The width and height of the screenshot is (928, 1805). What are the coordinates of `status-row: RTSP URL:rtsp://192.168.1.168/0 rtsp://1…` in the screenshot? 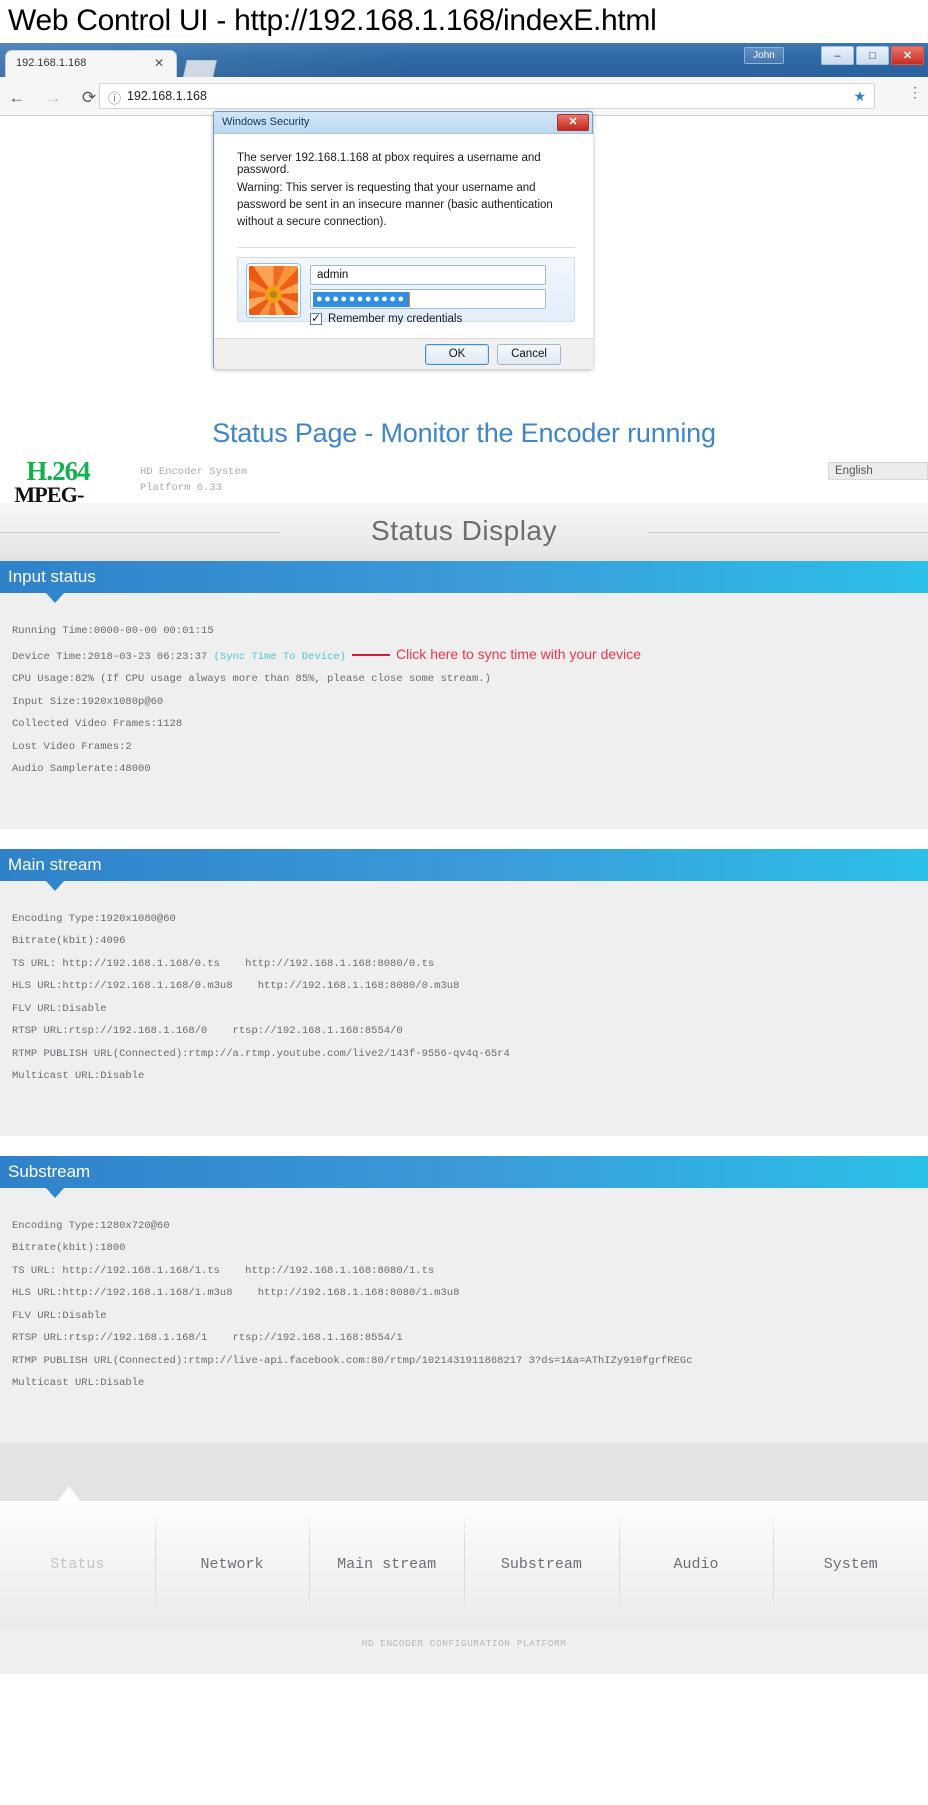 It's located at (464, 1031).